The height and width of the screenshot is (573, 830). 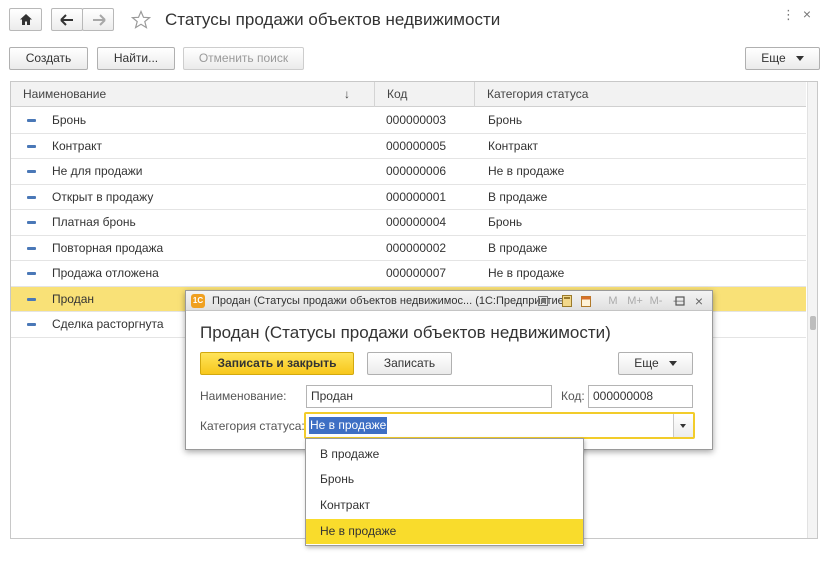 What do you see at coordinates (788, 15) in the screenshot?
I see `dots-icon: ⋮` at bounding box center [788, 15].